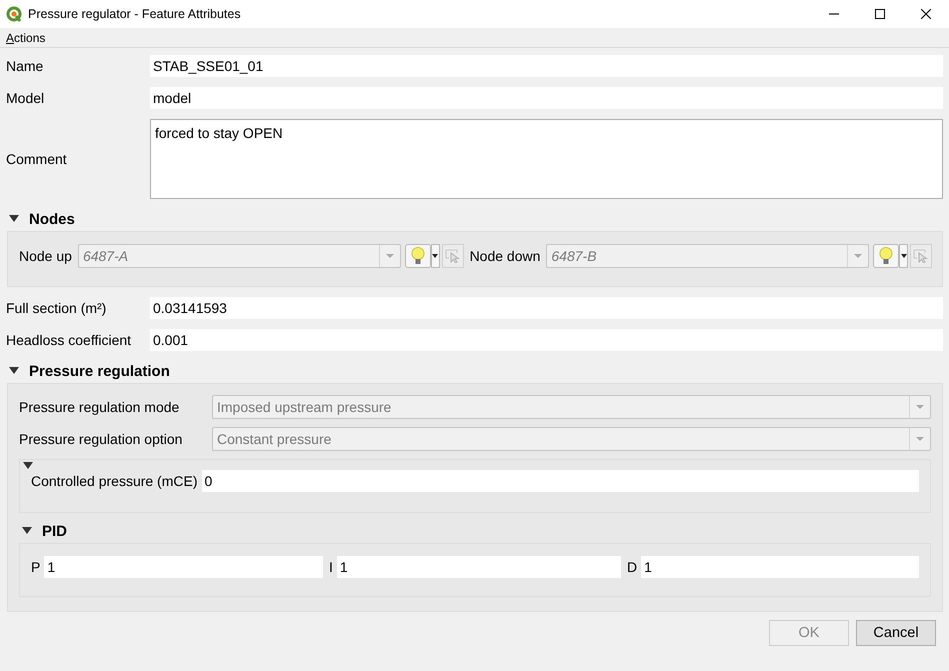  I want to click on dialog-button: Cancel, so click(896, 633).